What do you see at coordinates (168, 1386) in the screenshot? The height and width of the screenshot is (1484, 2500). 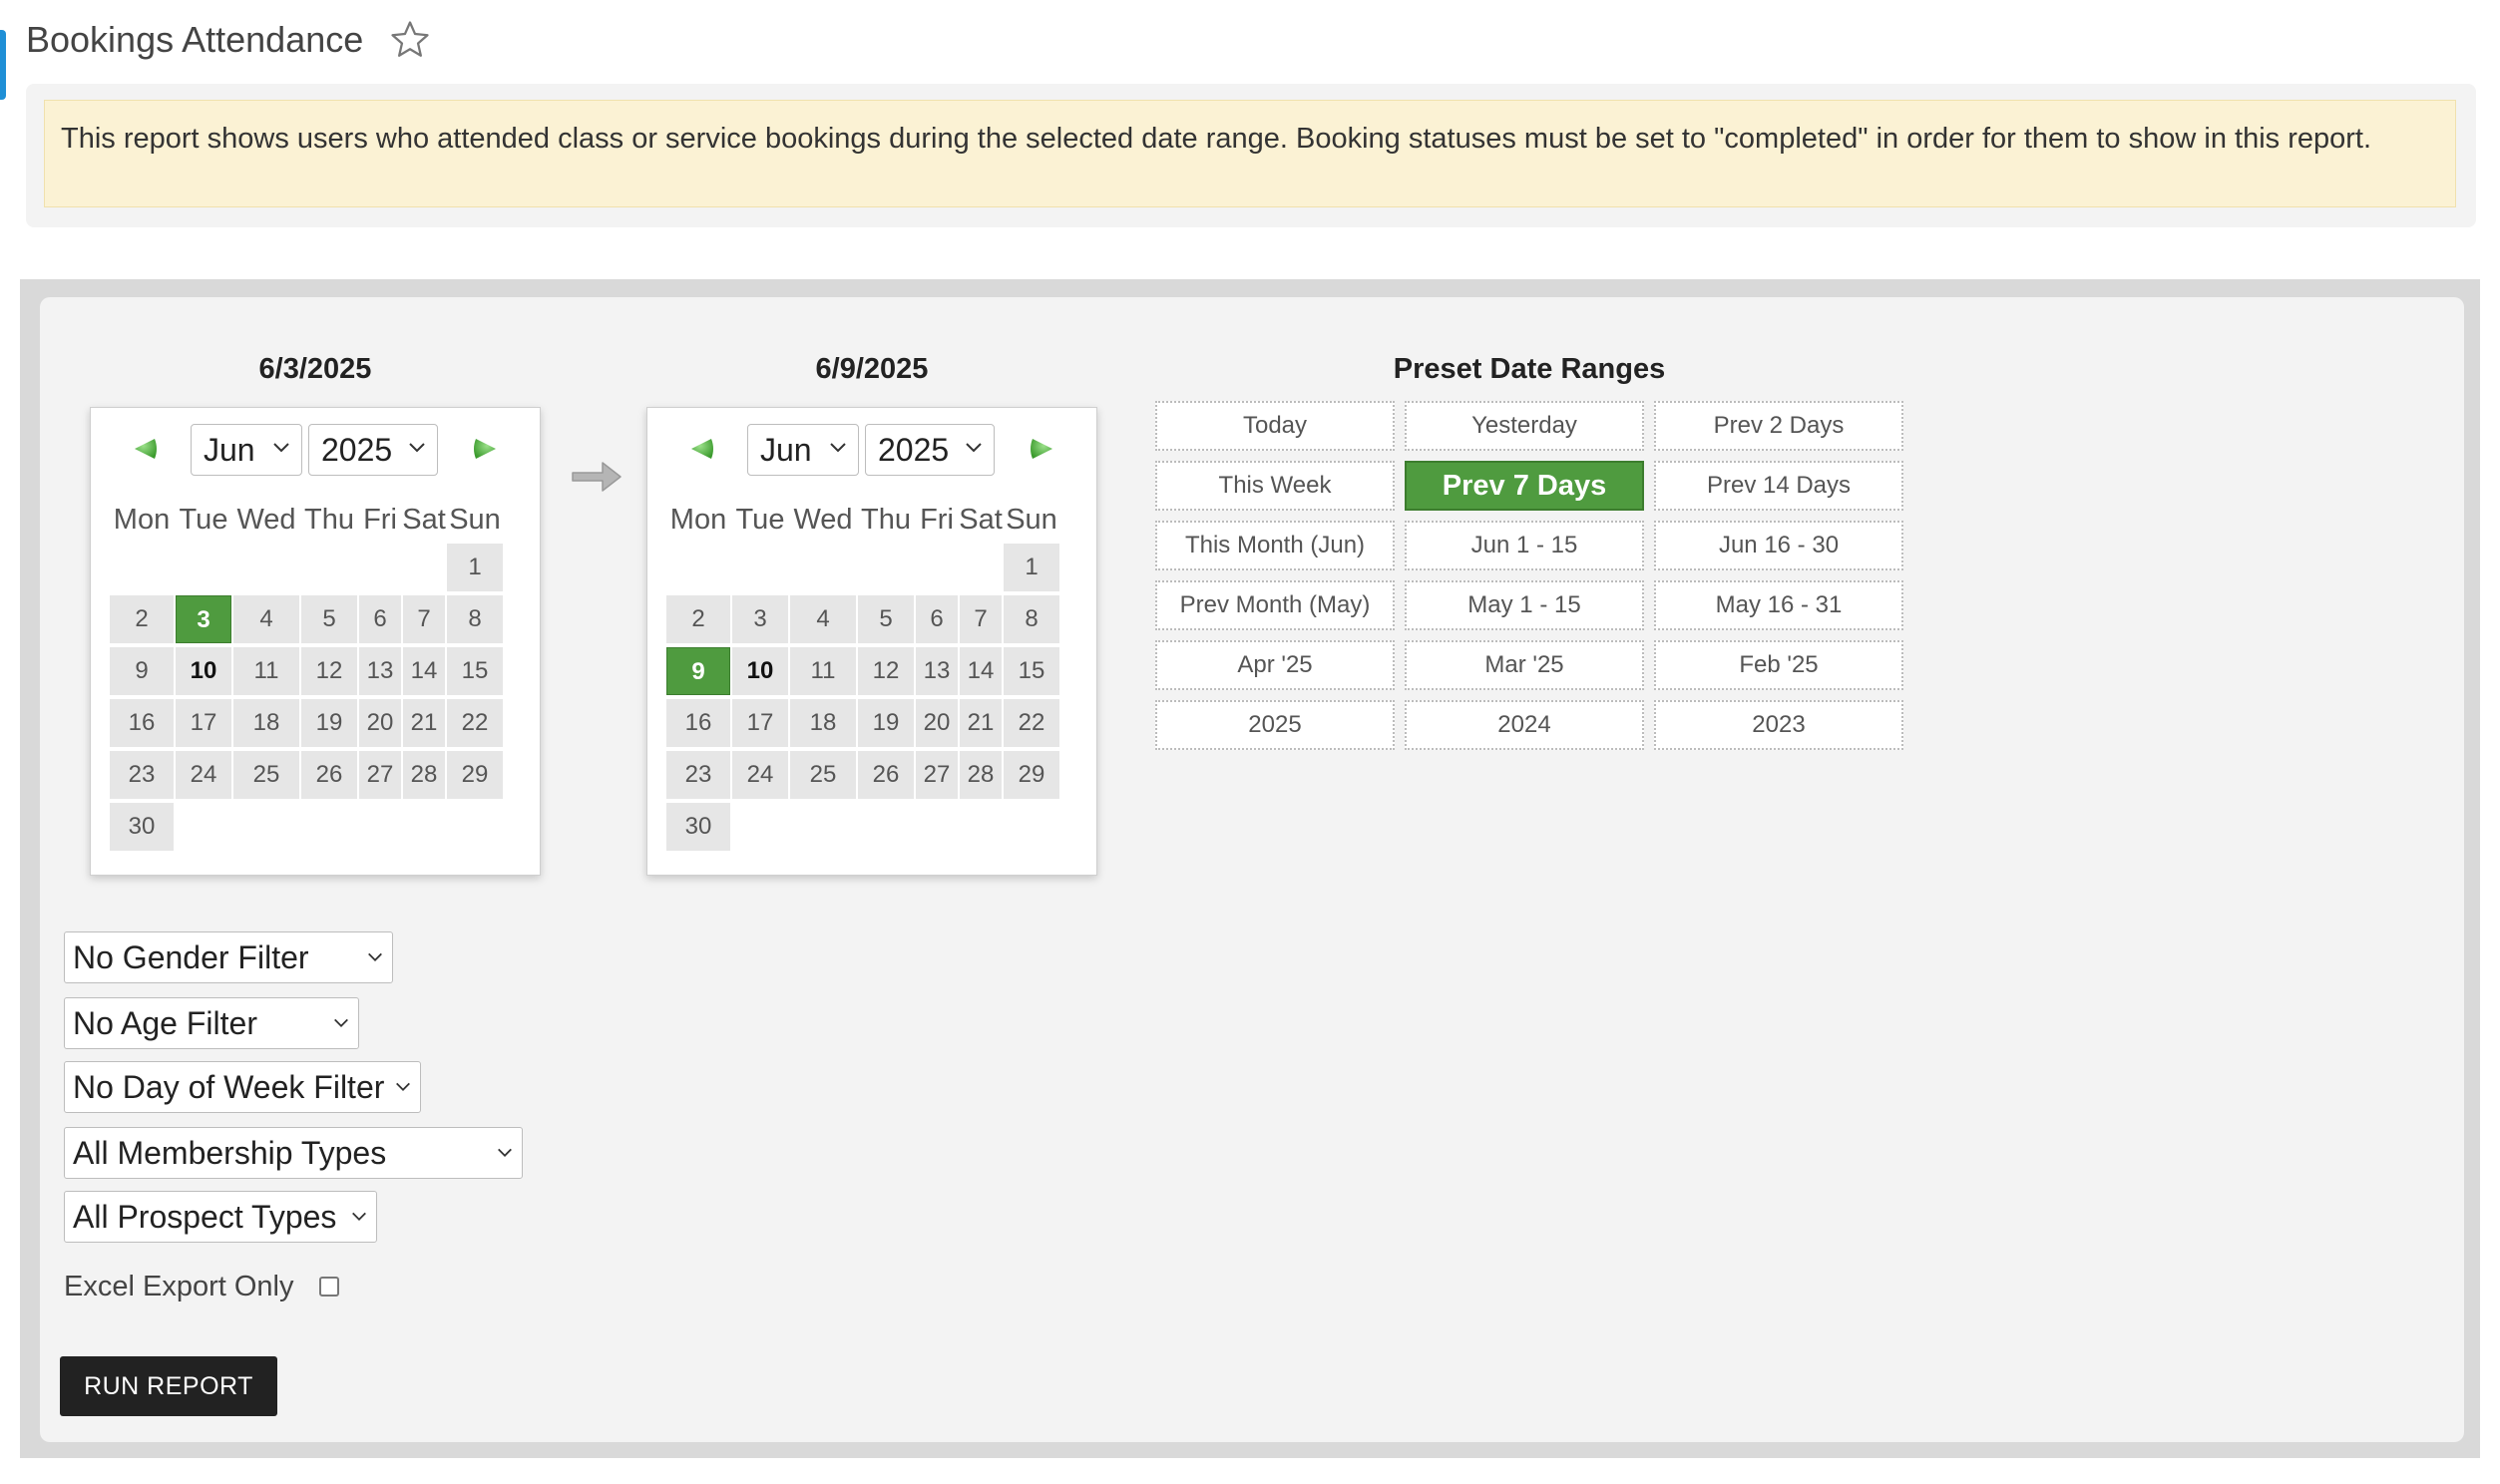 I see `run-report-button: RUN REPORT` at bounding box center [168, 1386].